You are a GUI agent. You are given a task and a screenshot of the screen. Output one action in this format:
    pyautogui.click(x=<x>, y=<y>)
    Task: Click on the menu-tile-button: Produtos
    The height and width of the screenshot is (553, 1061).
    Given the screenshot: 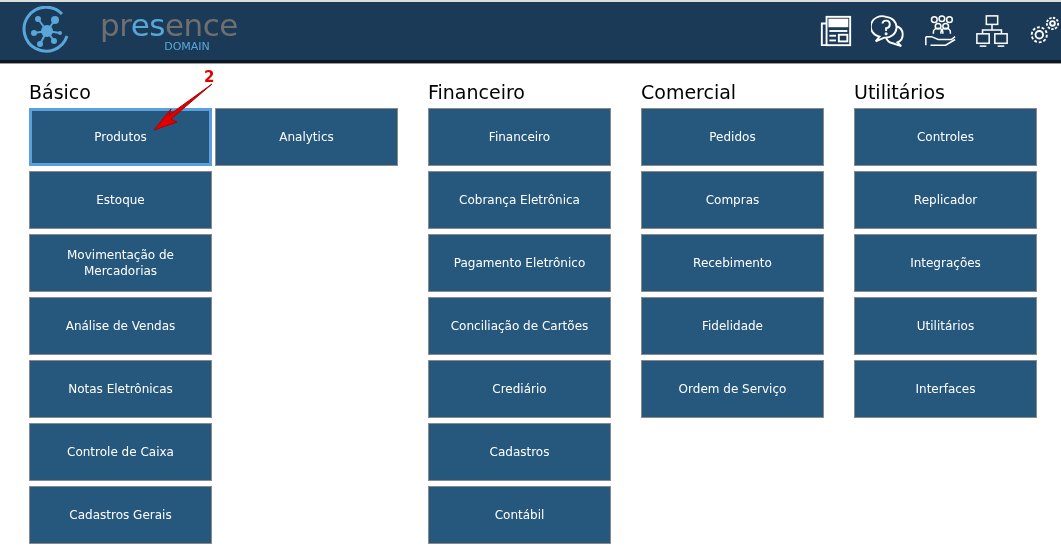 What is the action you would take?
    pyautogui.click(x=120, y=137)
    